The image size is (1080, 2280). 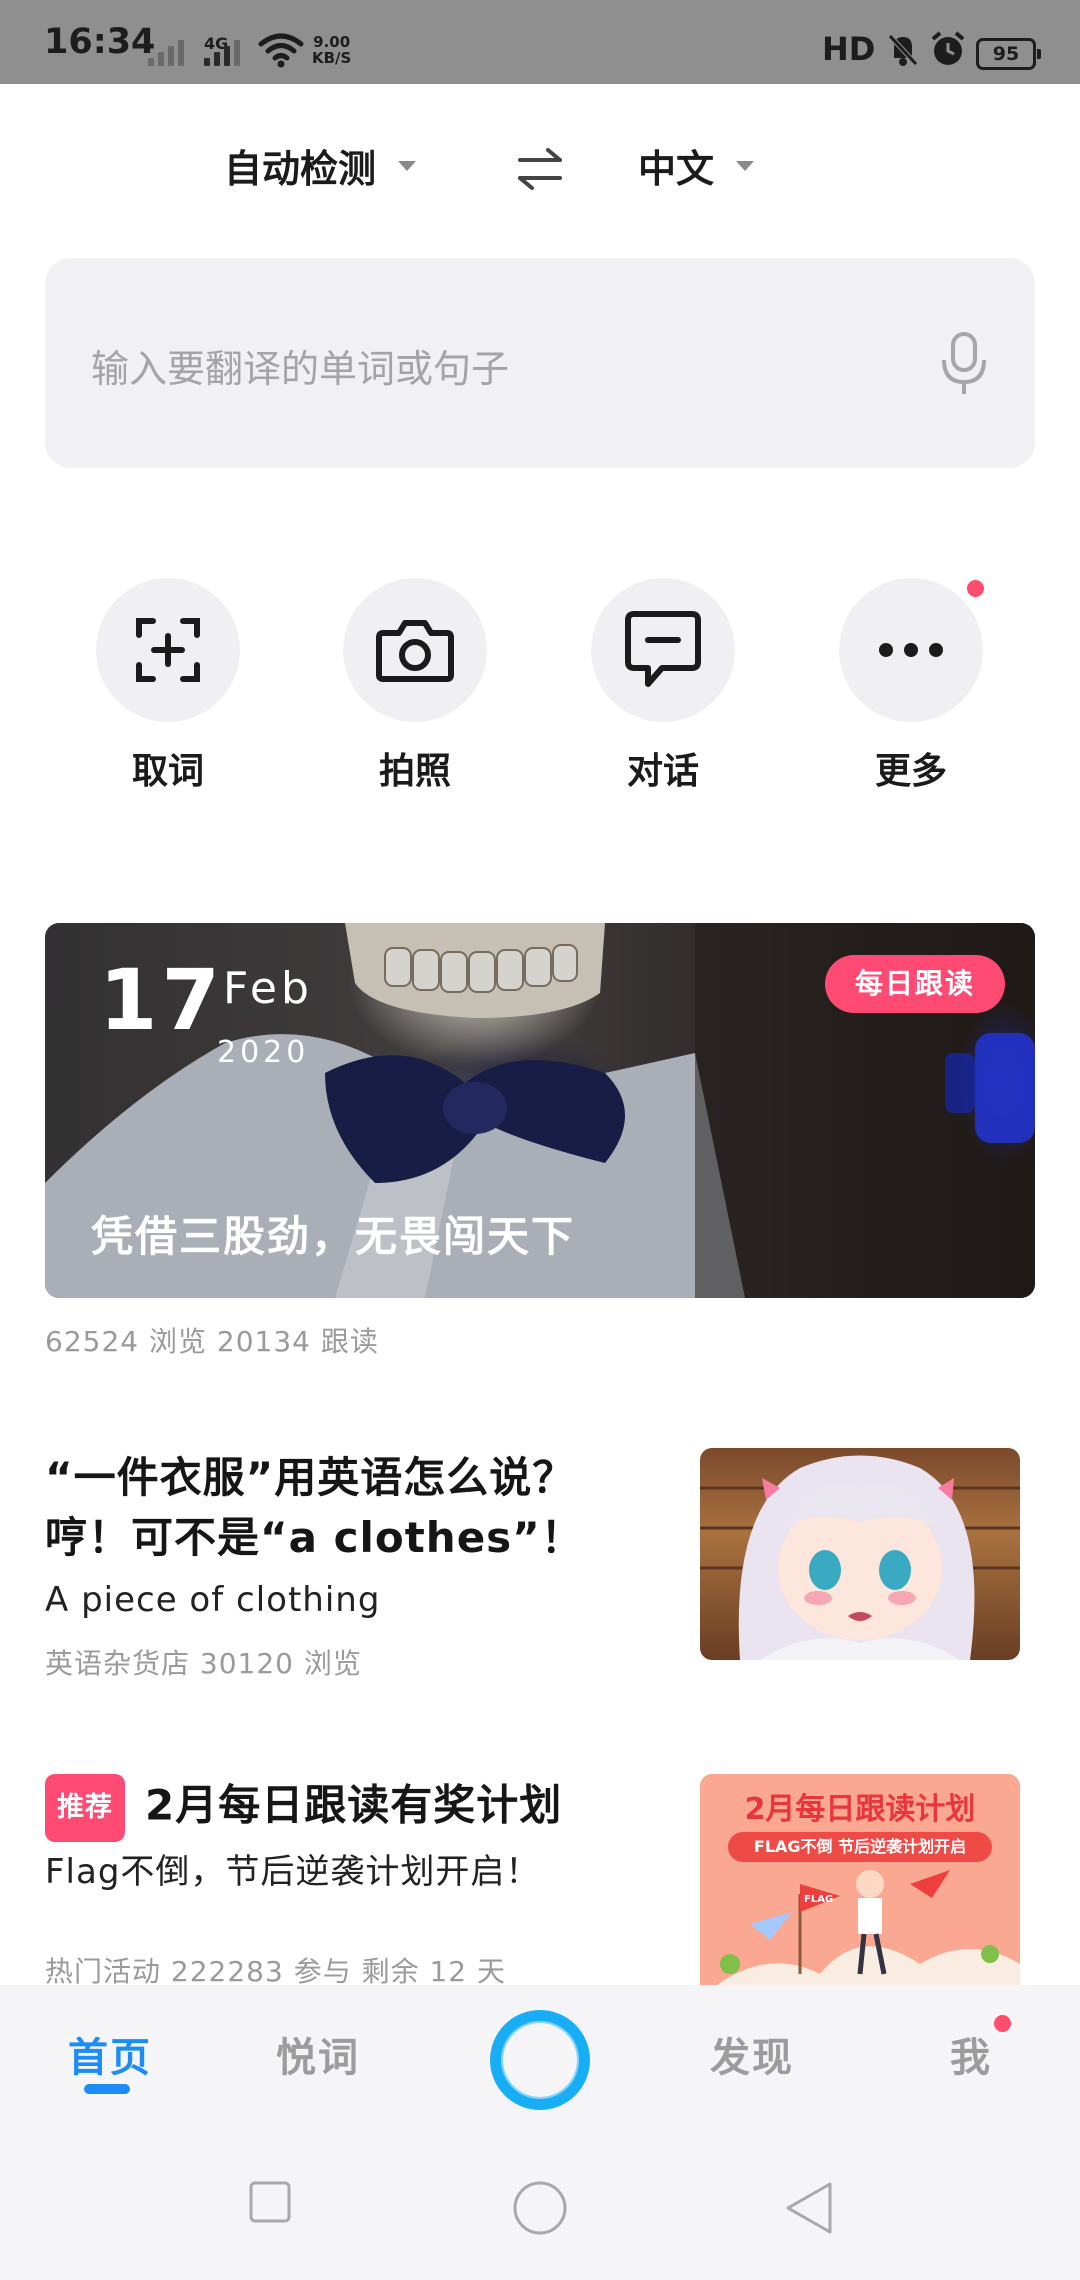 What do you see at coordinates (915, 984) in the screenshot?
I see `daily-reading-badge: 每日跟读` at bounding box center [915, 984].